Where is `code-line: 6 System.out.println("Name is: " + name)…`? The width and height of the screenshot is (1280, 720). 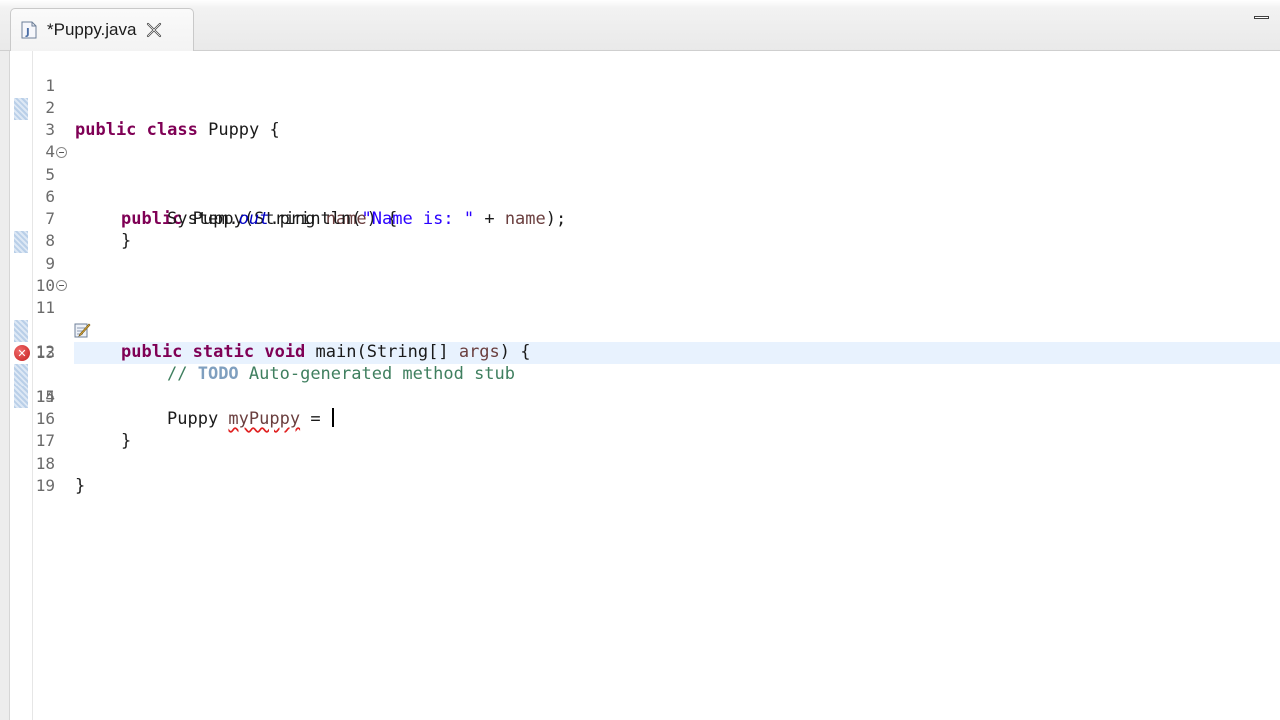
code-line: 6 System.out.println("Name is: " + name)… is located at coordinates (640, 196).